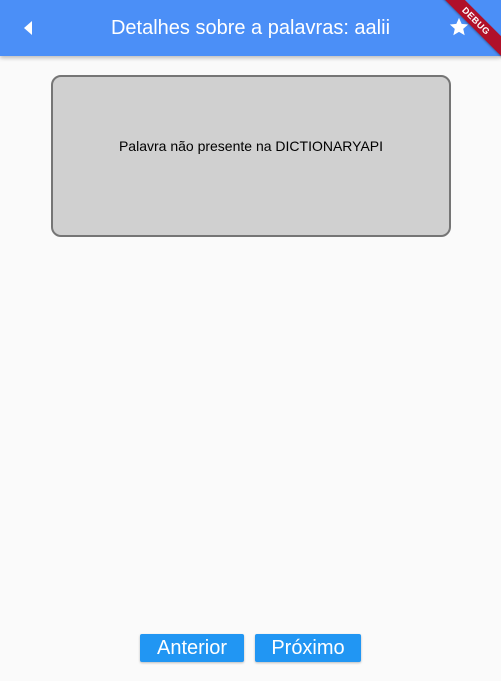 The width and height of the screenshot is (501, 681). Describe the element at coordinates (251, 146) in the screenshot. I see `not-found-message: Palavra não presente na DICTIONARYAPI` at that location.